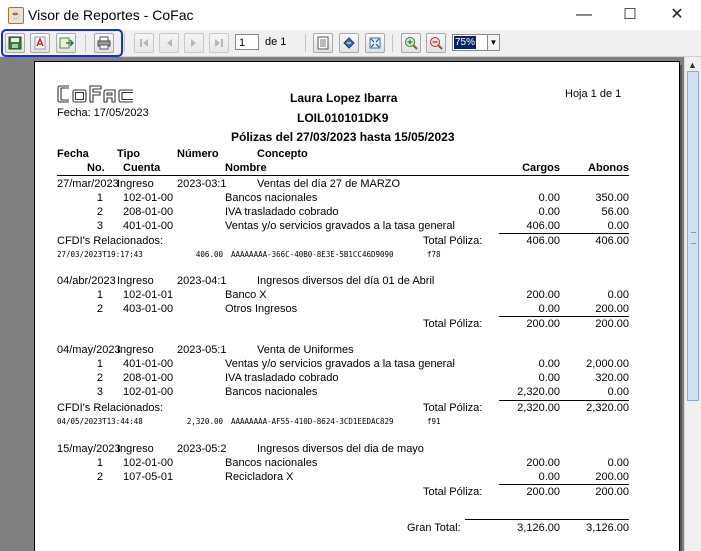  I want to click on row-cuenta: 107-05-01, so click(148, 477).